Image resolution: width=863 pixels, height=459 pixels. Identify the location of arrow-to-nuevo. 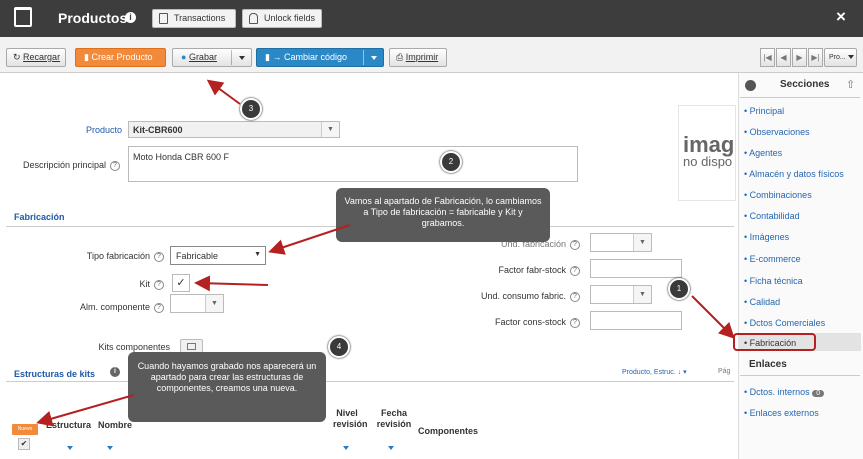
(85, 410).